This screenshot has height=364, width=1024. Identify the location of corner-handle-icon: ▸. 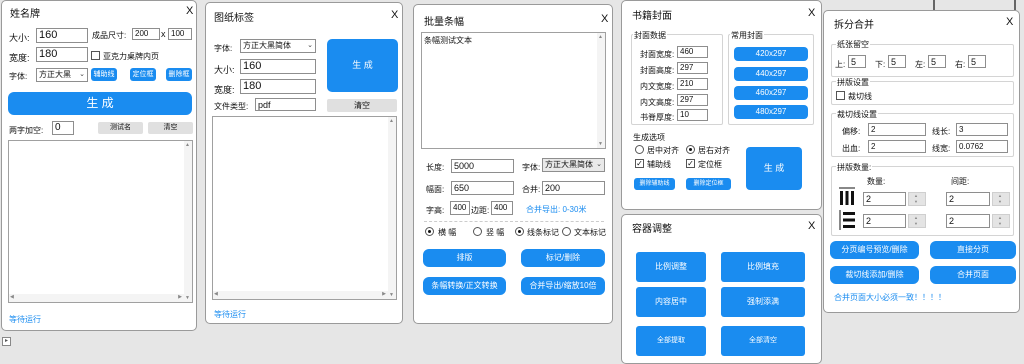
(6, 341).